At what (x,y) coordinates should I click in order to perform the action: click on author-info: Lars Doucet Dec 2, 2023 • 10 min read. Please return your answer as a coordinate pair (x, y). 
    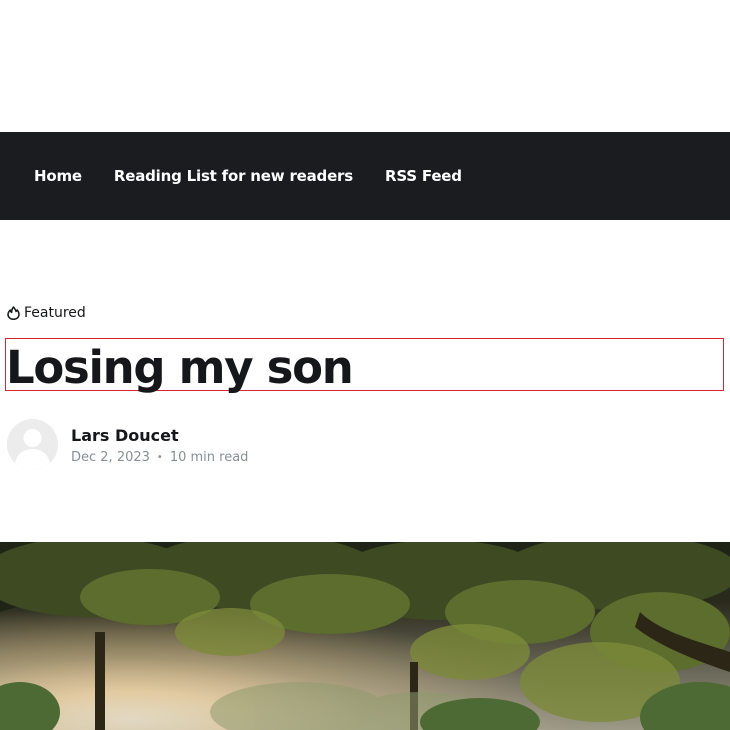
    Looking at the image, I should click on (159, 445).